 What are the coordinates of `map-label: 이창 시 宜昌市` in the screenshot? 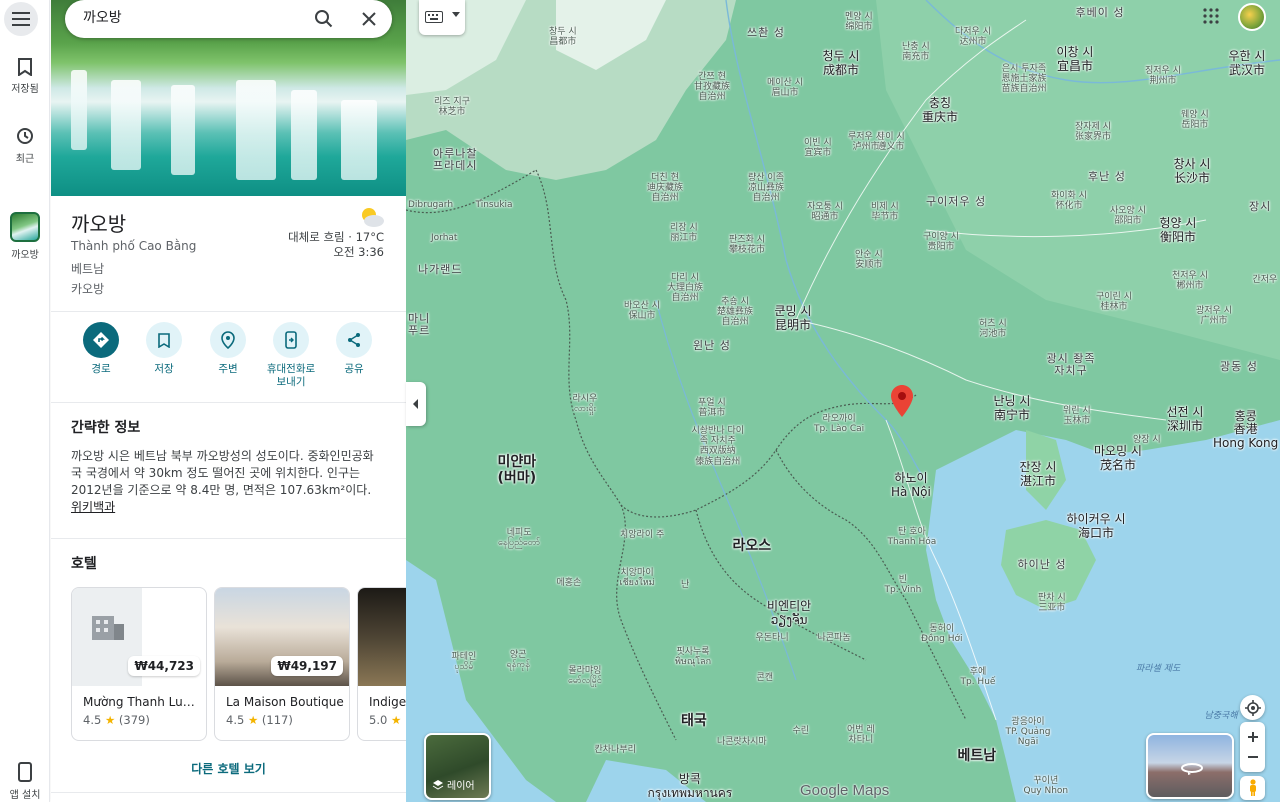 It's located at (1075, 59).